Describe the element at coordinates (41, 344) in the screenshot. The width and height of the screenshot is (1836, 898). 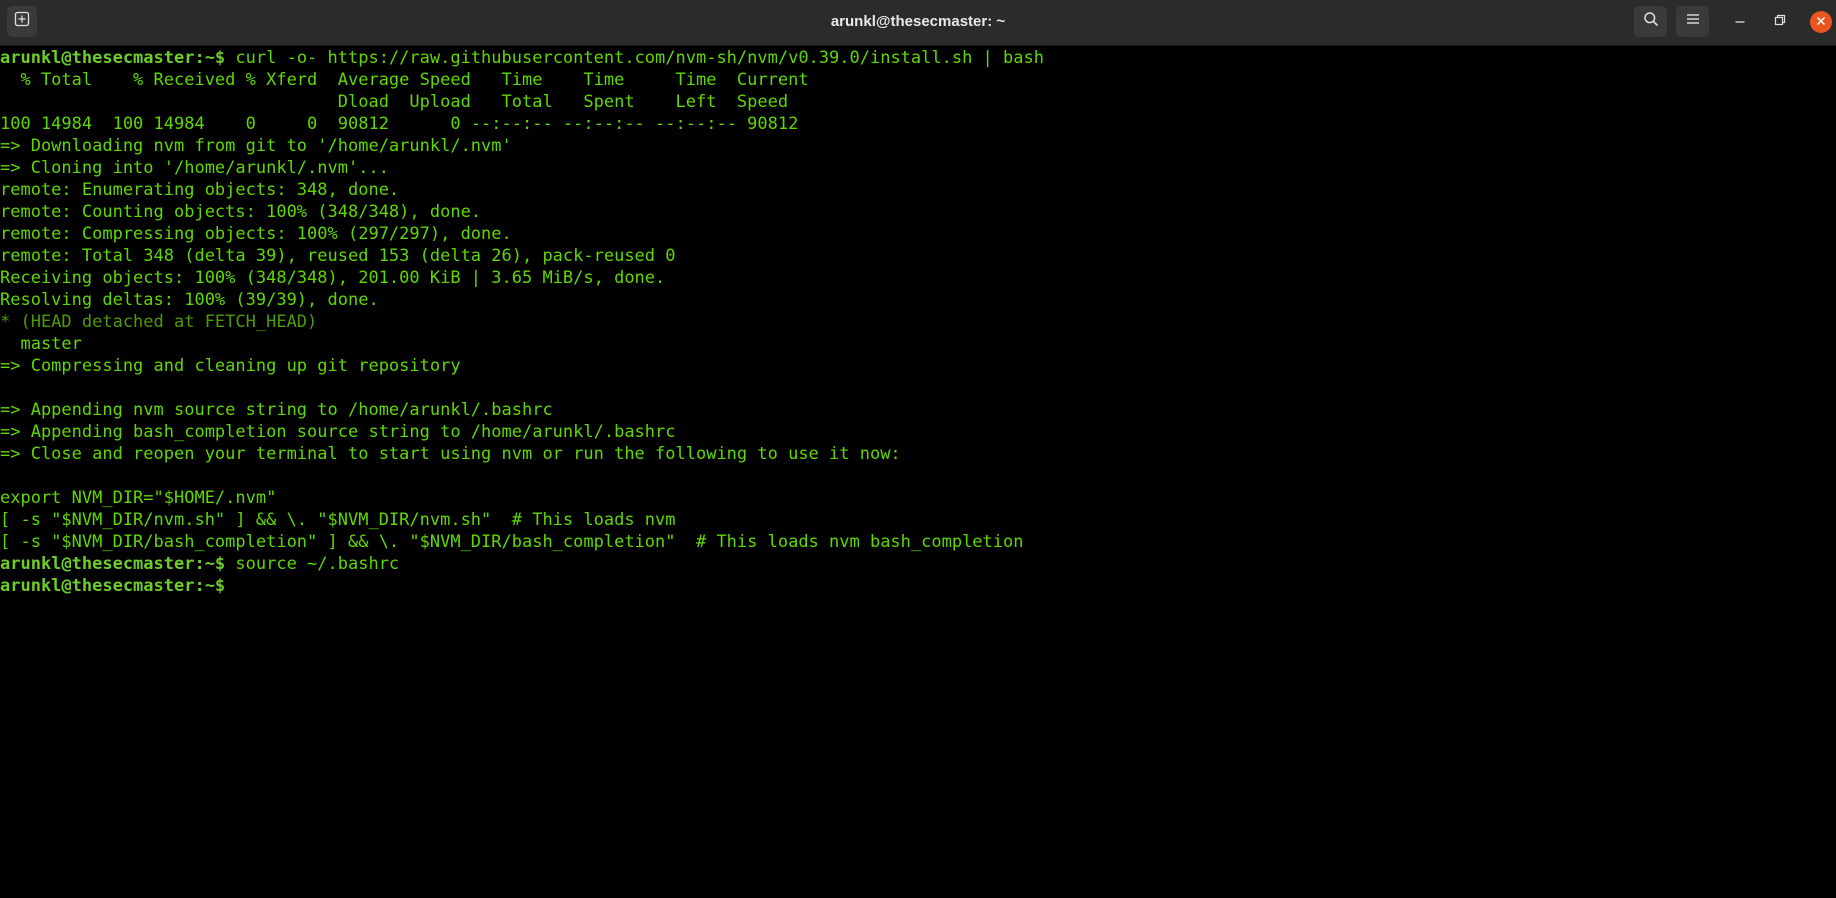
I see `output-text: master` at that location.